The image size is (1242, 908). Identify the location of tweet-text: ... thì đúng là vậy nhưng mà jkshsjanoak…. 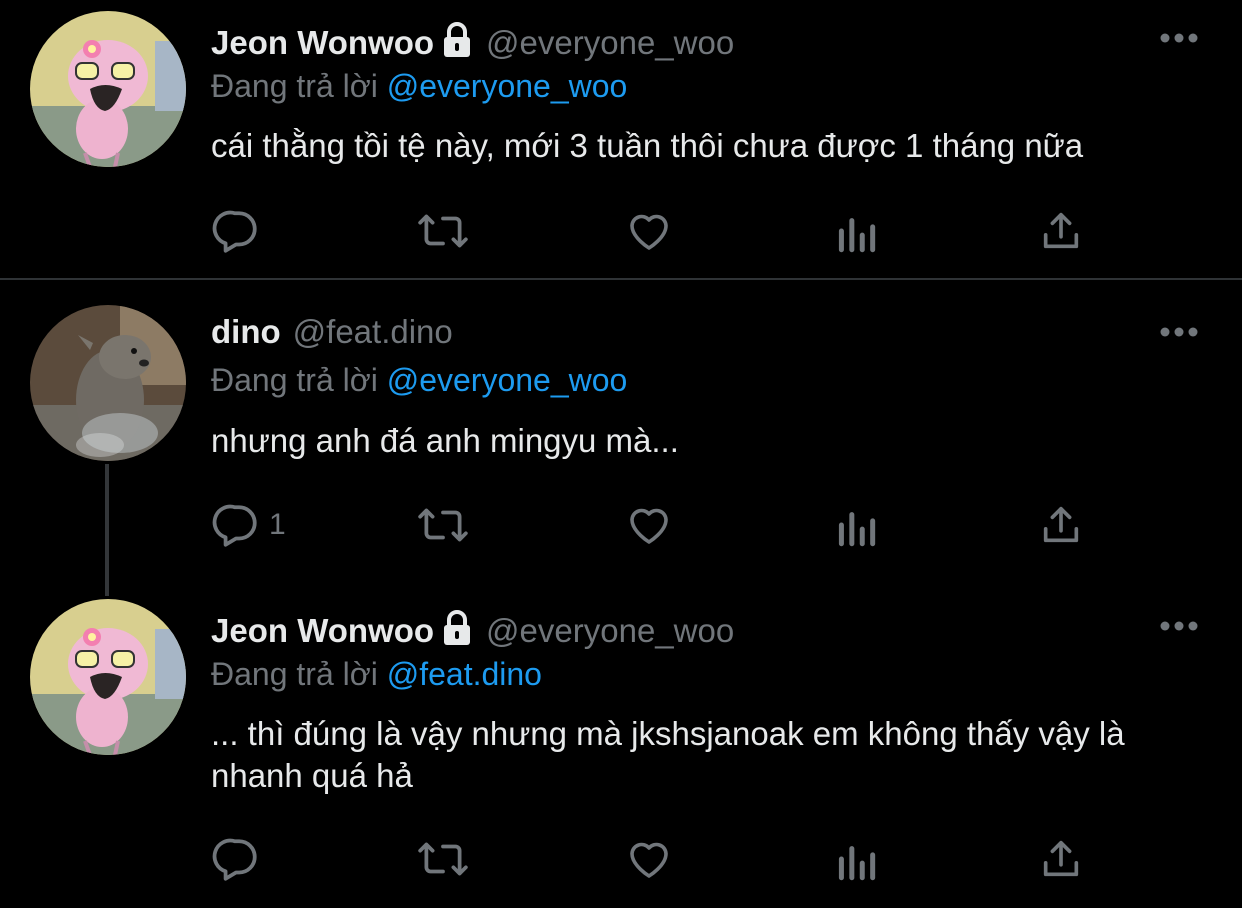
(668, 754).